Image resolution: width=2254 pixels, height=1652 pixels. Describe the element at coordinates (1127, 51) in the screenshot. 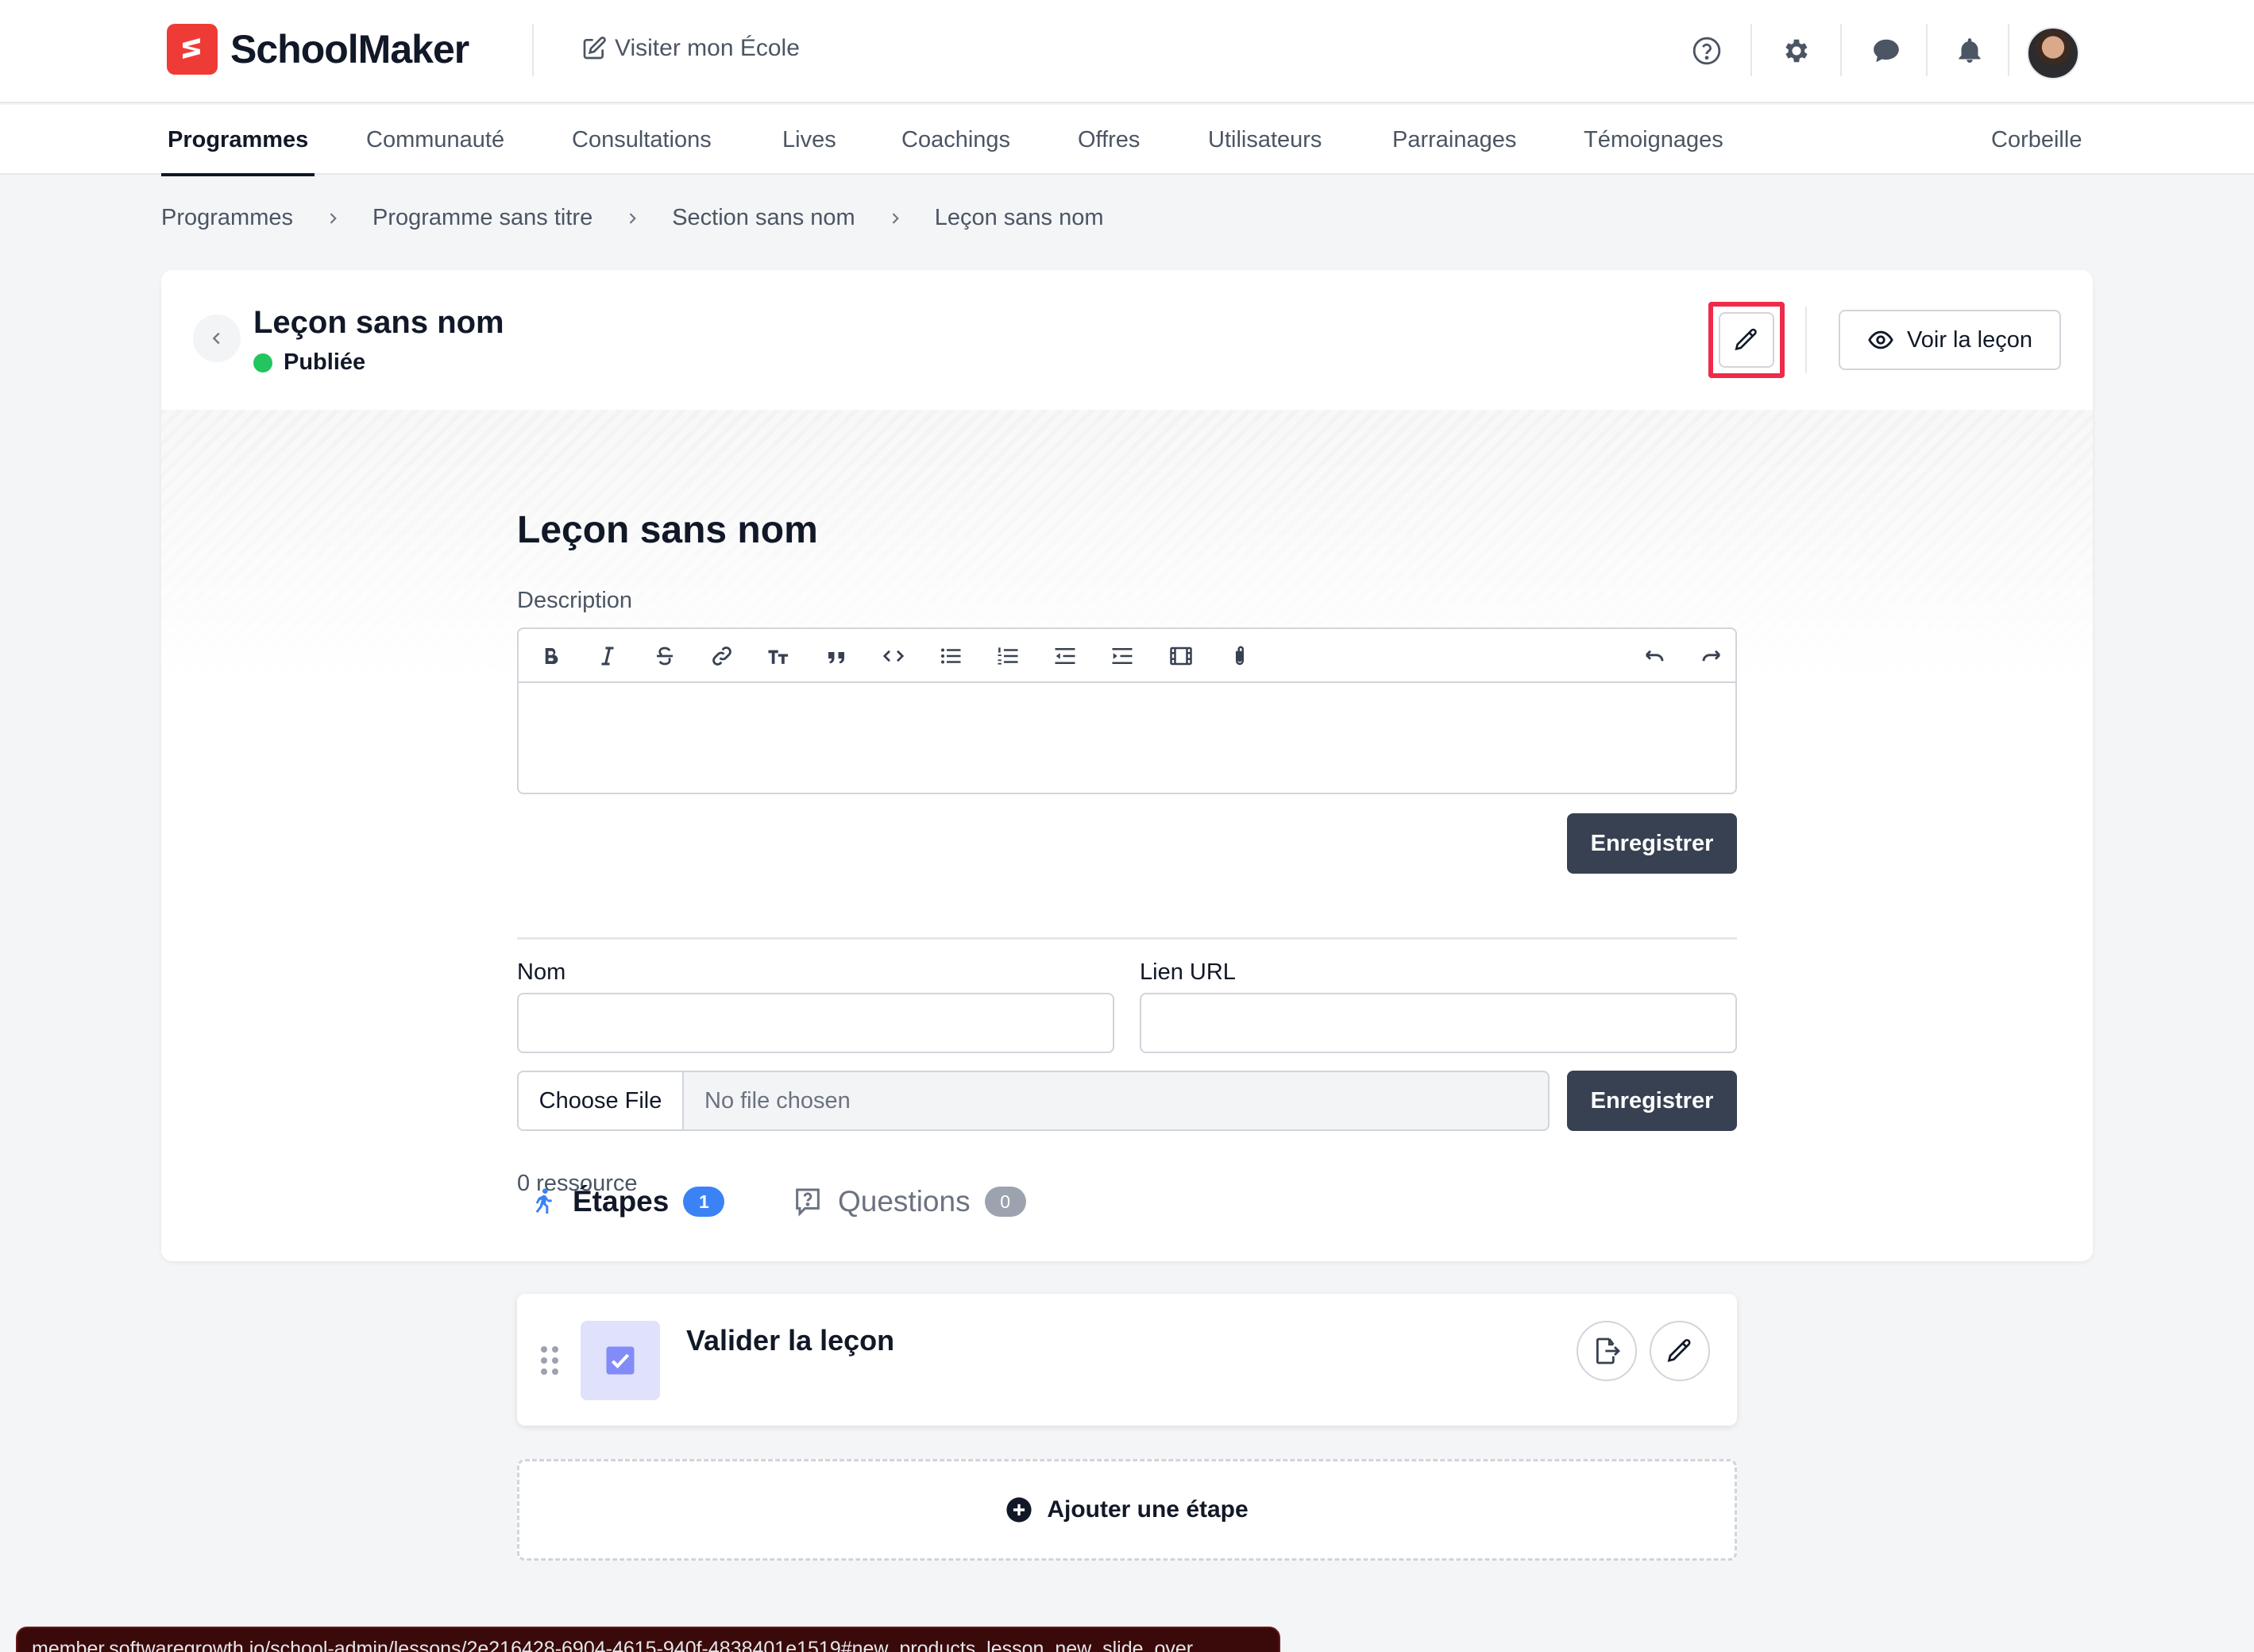

I see `top-bar: SchoolMaker Visiter mon École` at that location.